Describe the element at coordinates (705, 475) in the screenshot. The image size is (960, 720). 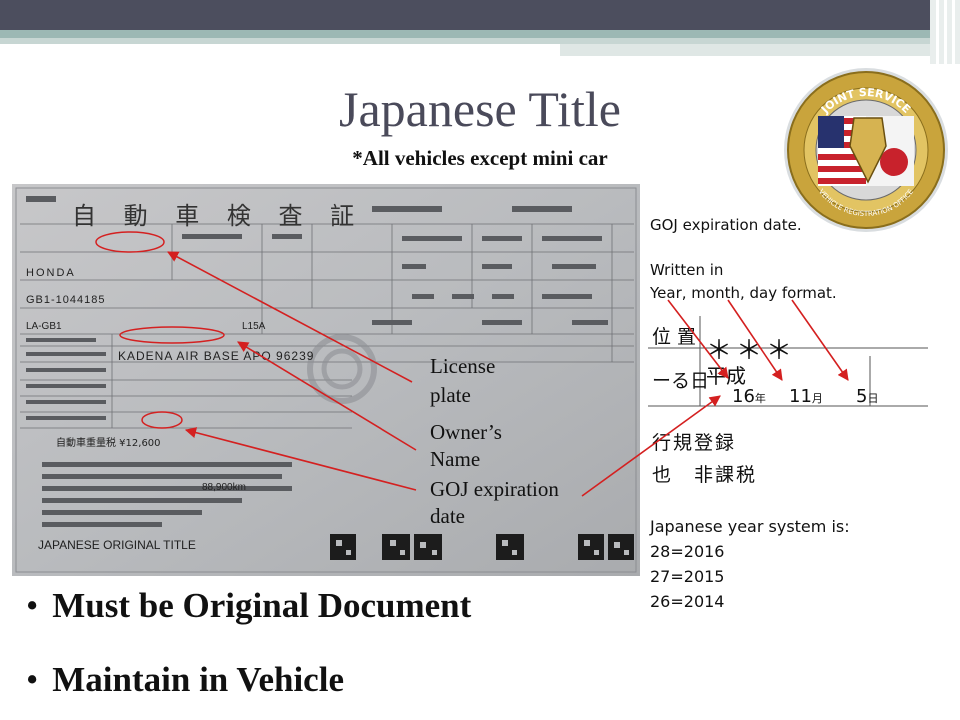
I see `closeup-tax-label: 也 非課税` at that location.